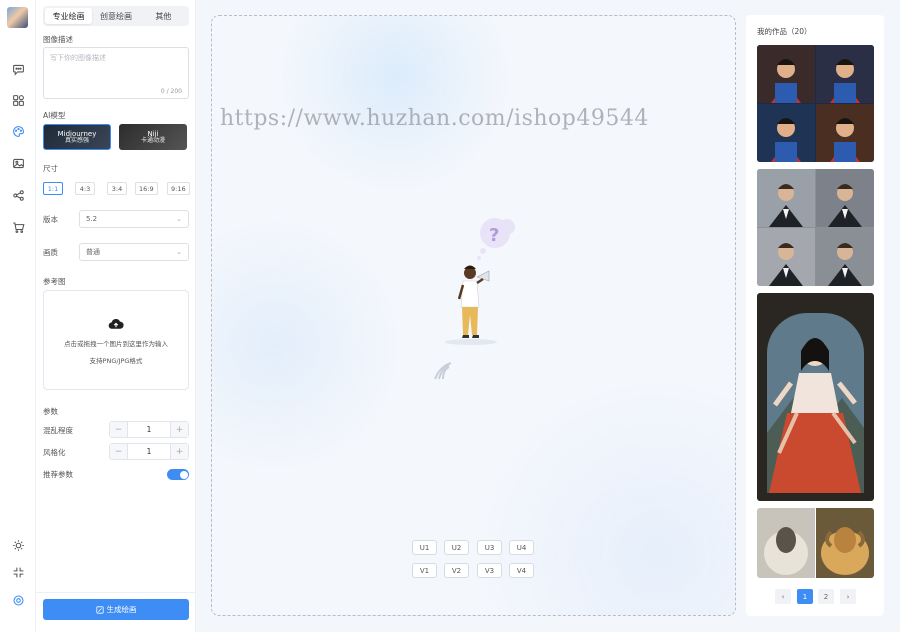 The image size is (900, 632). I want to click on chaos-value: 1, so click(149, 429).